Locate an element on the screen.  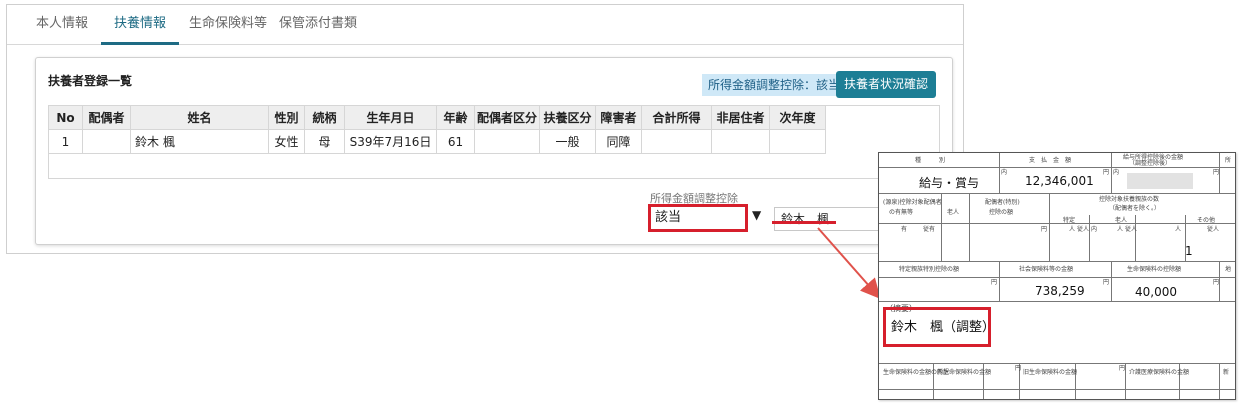
col-header-relation: 続柄 is located at coordinates (324, 117).